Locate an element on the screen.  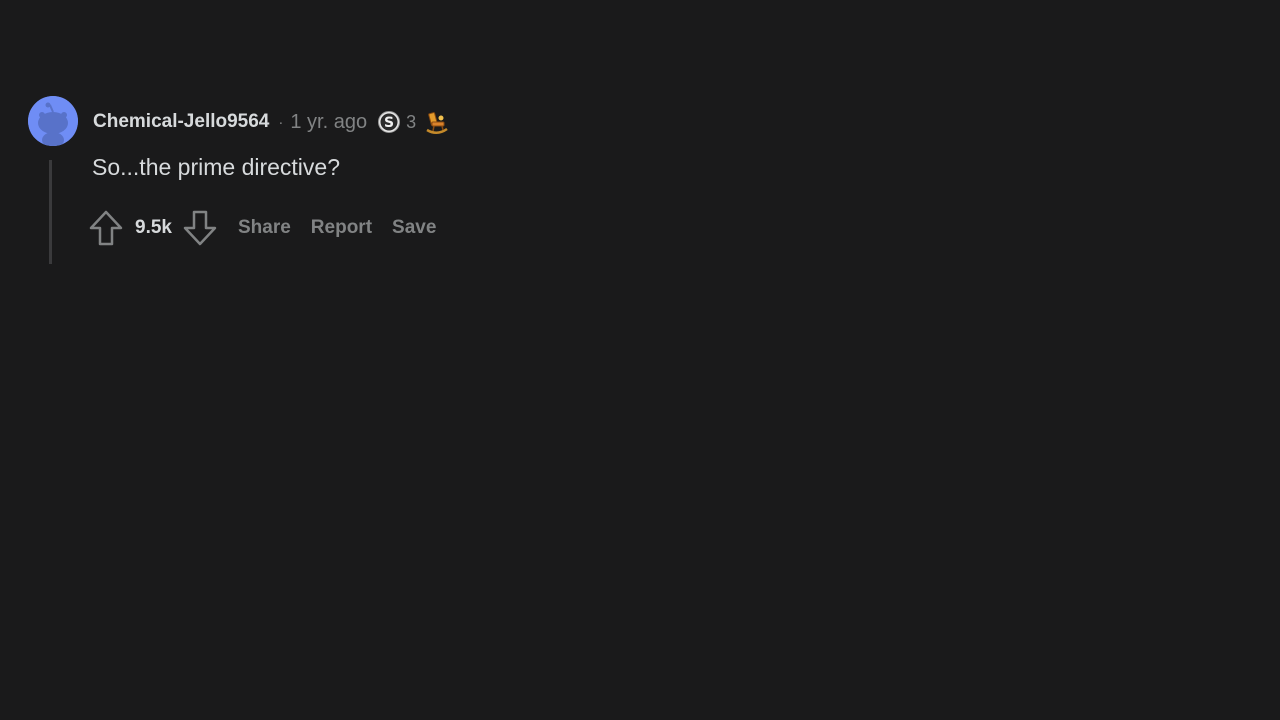
vote-score: 9.5k is located at coordinates (153, 227).